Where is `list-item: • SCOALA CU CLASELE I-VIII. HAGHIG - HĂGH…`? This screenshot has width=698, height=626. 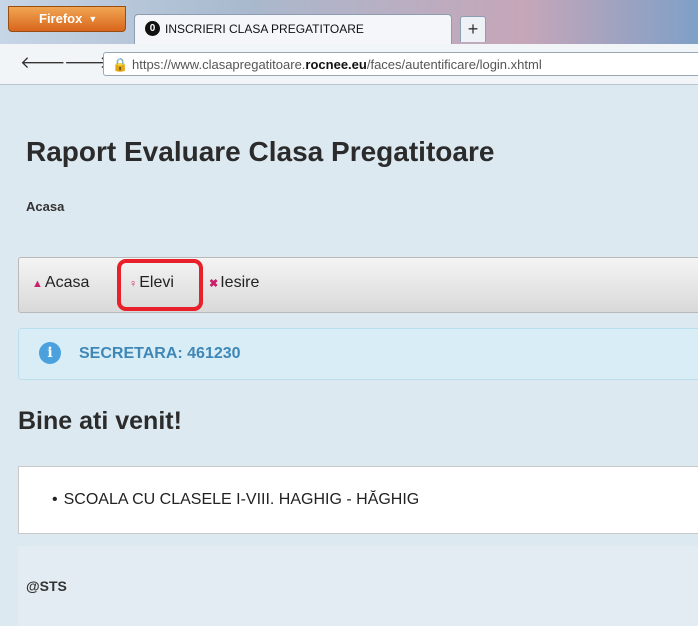
list-item: • SCOALA CU CLASELE I-VIII. HAGHIG - HĂGH… is located at coordinates (235, 500).